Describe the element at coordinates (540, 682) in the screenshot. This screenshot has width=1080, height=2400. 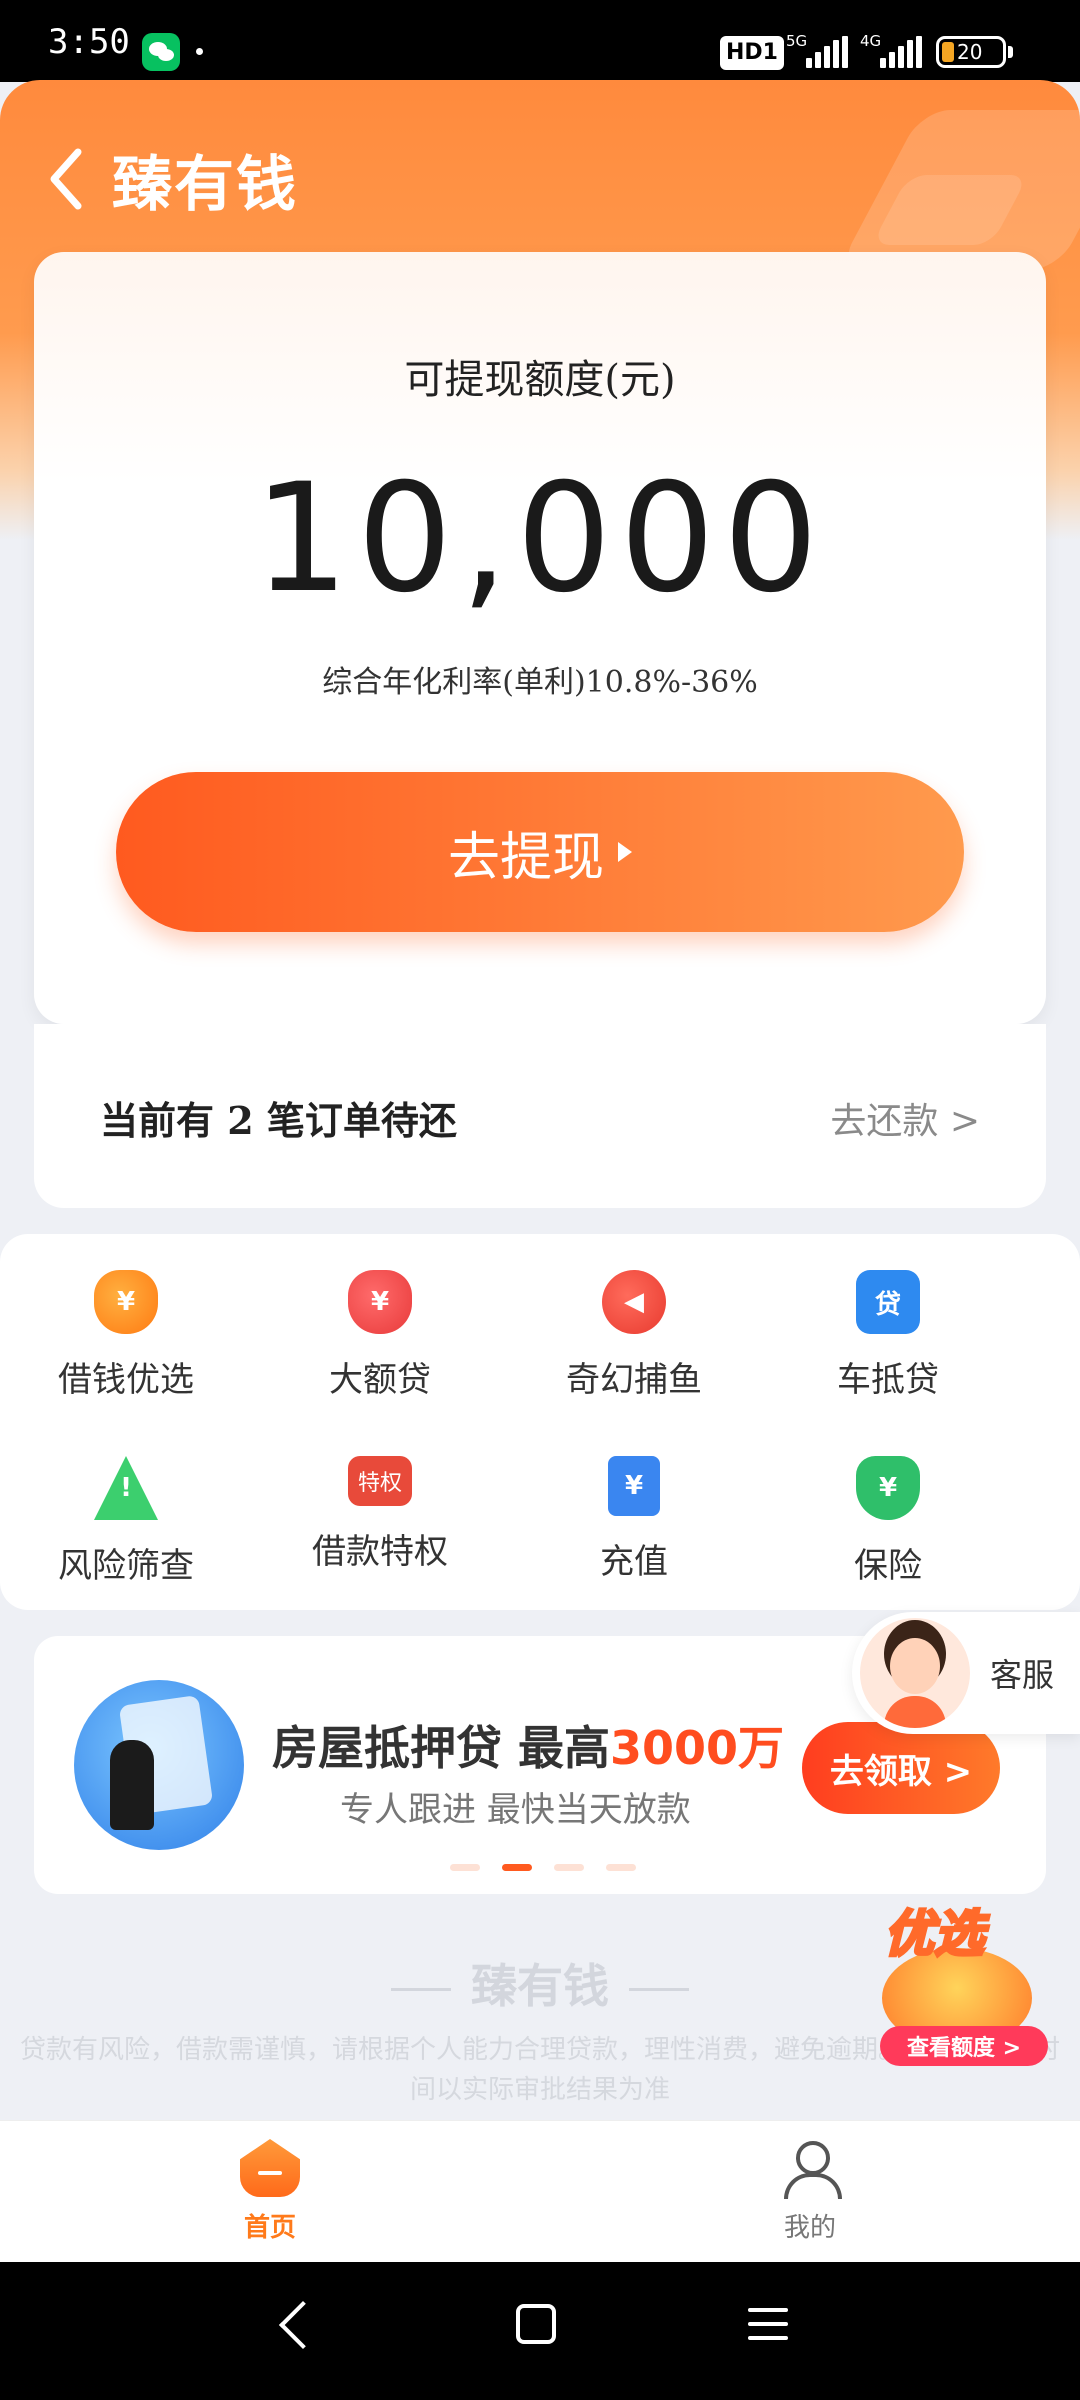
I see `interest-rate-text: 综合年化利率(单利)10.8%-36%` at that location.